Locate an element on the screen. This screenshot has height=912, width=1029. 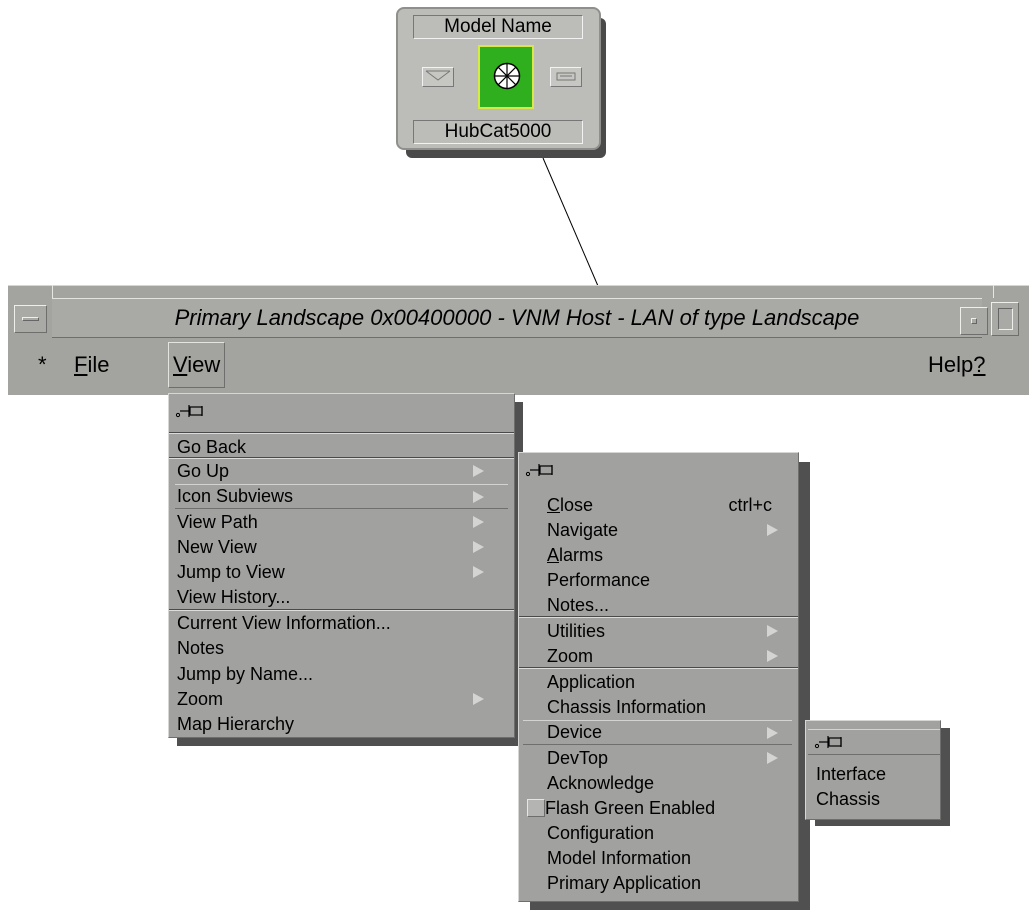
window-menu-button is located at coordinates (30, 319).